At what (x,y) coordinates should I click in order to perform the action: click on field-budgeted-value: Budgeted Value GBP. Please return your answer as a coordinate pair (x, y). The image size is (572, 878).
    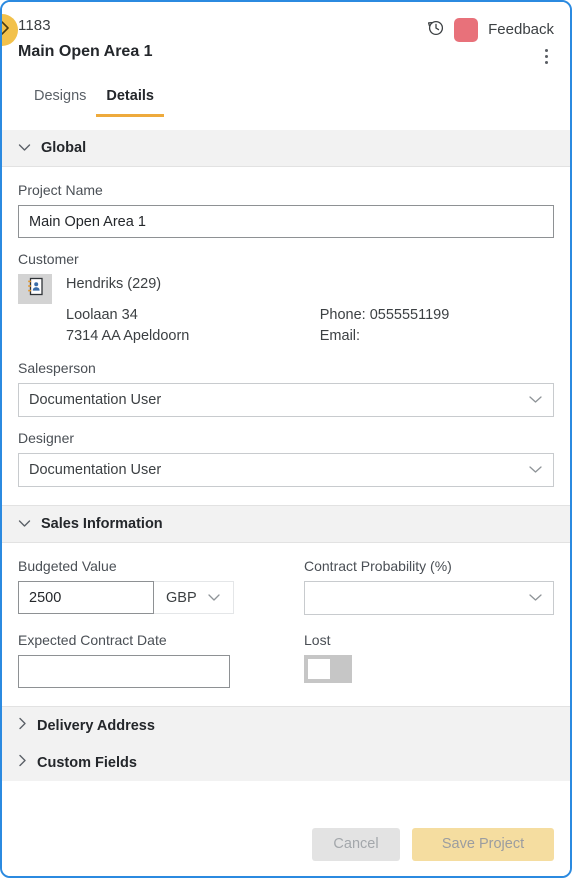
    Looking at the image, I should click on (143, 585).